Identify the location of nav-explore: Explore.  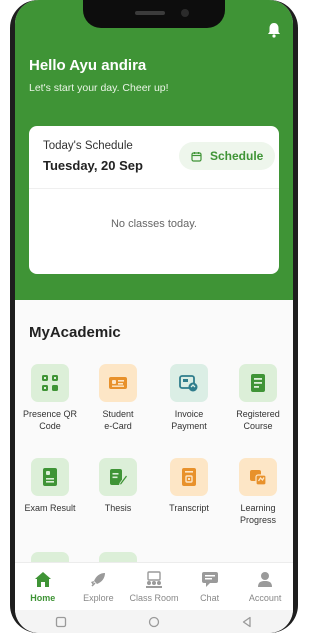
(98, 587).